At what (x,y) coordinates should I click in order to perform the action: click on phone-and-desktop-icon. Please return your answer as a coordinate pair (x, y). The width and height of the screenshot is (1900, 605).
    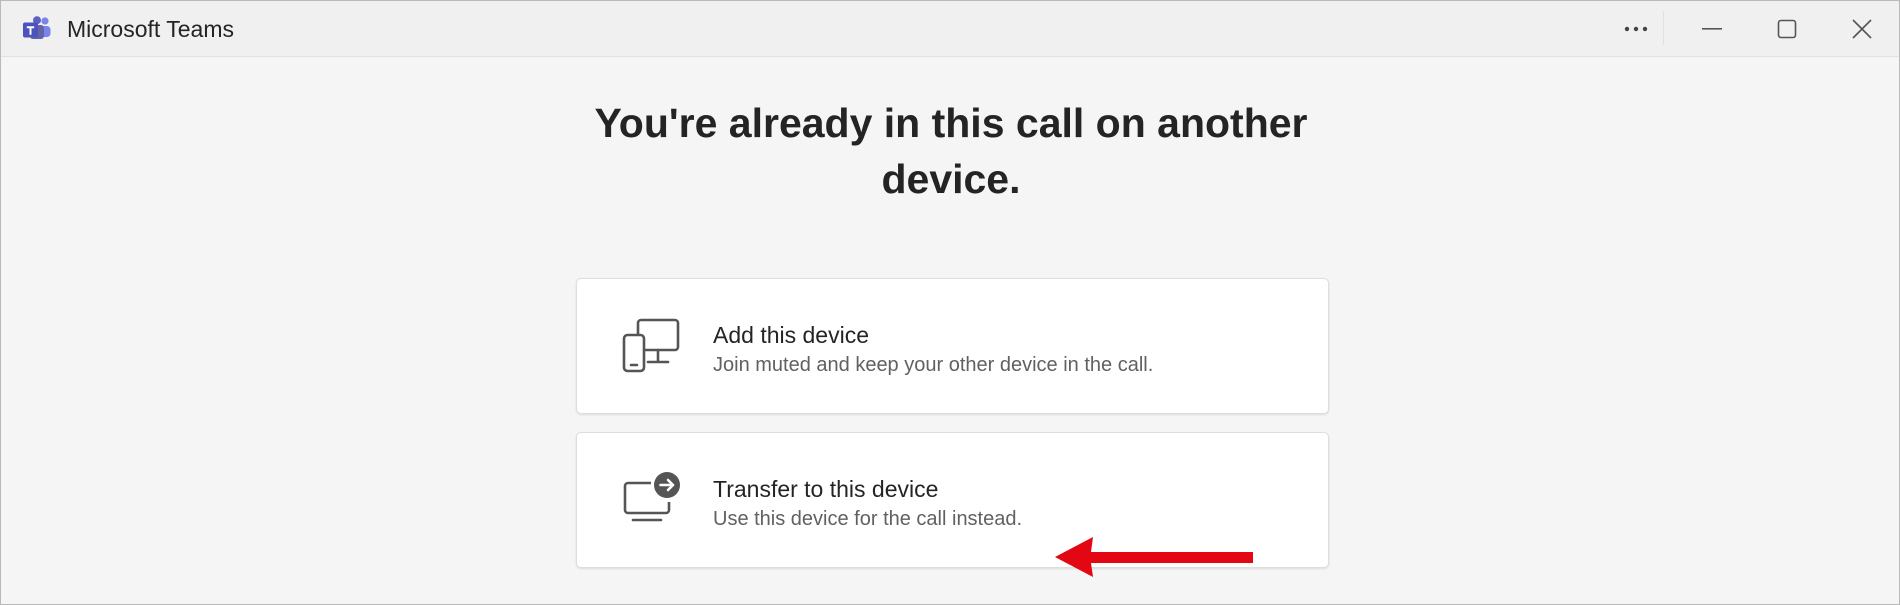
    Looking at the image, I should click on (651, 345).